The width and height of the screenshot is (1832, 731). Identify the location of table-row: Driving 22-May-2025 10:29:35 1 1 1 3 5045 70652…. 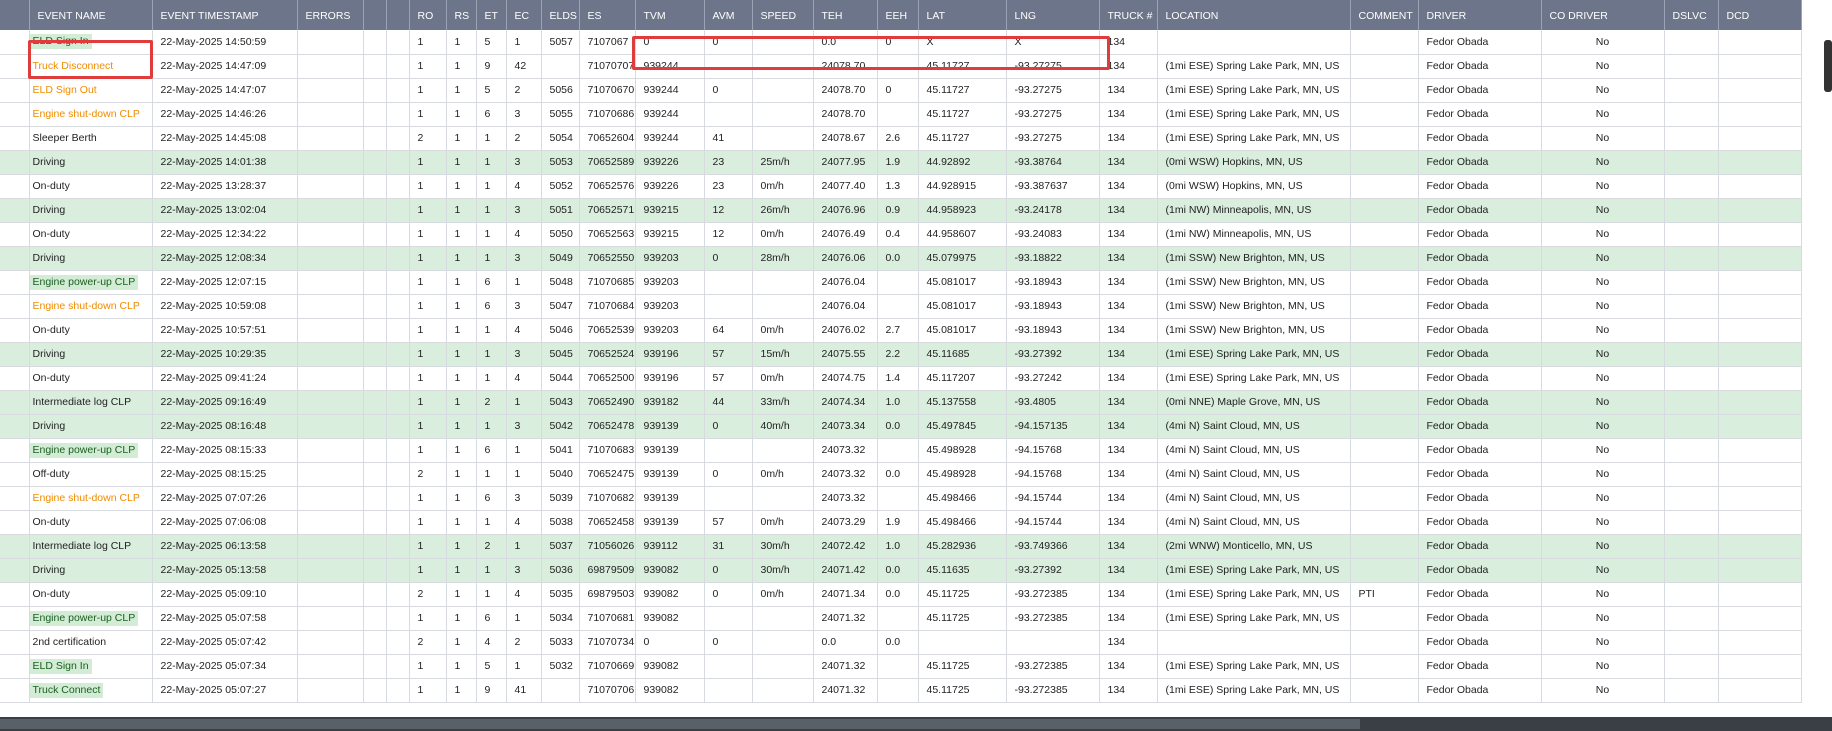
(901, 354).